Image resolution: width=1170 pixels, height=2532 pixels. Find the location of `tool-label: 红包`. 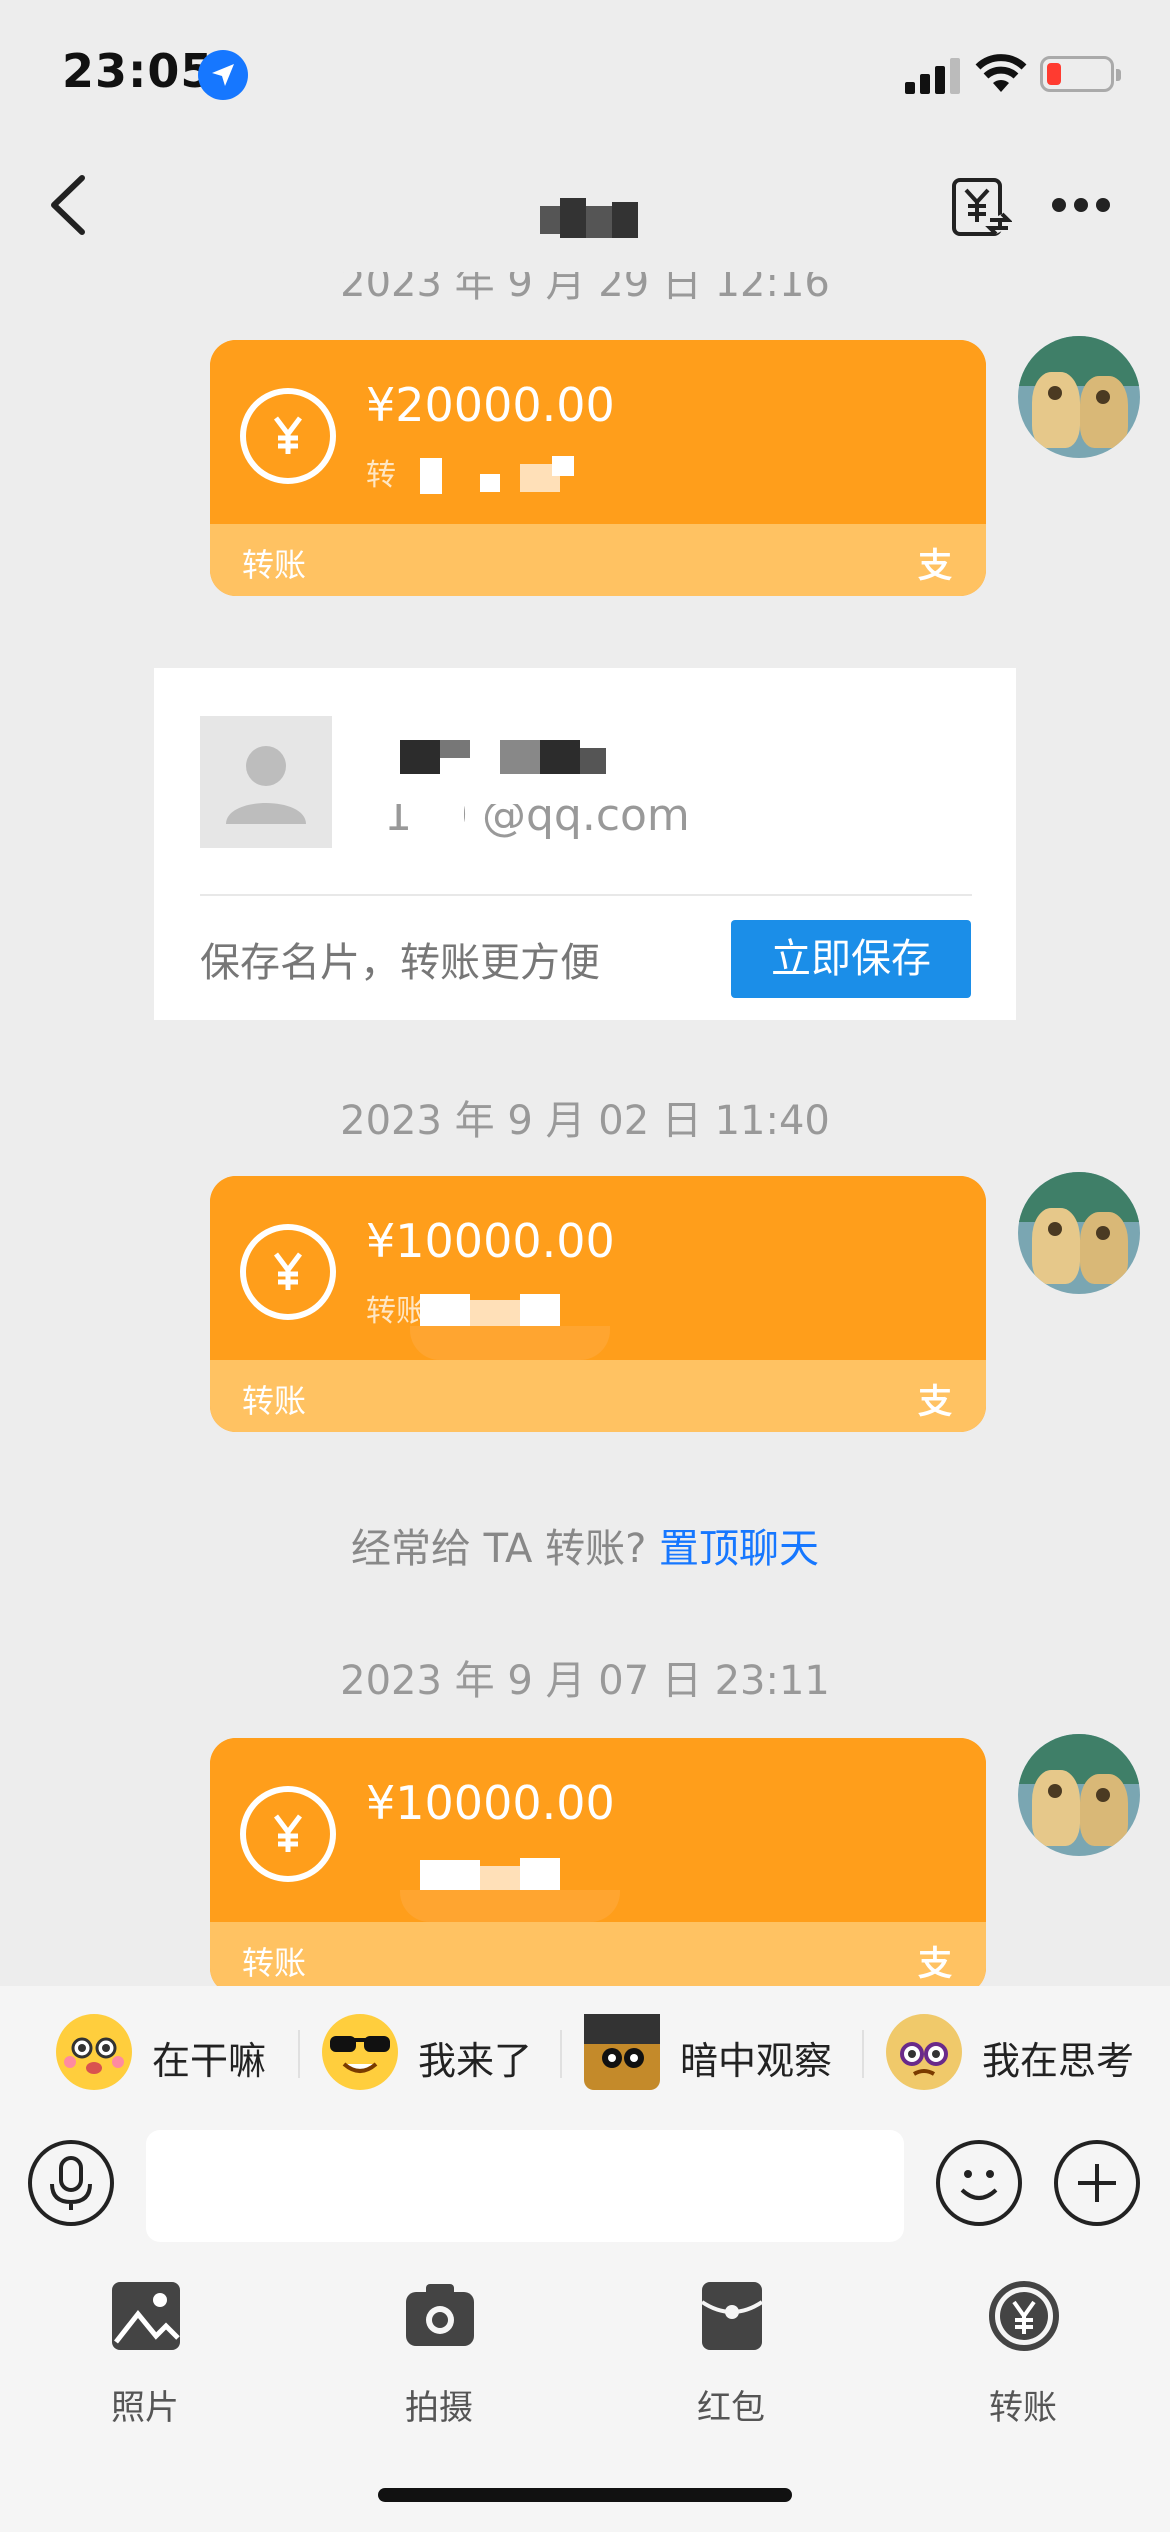

tool-label: 红包 is located at coordinates (731, 2408).